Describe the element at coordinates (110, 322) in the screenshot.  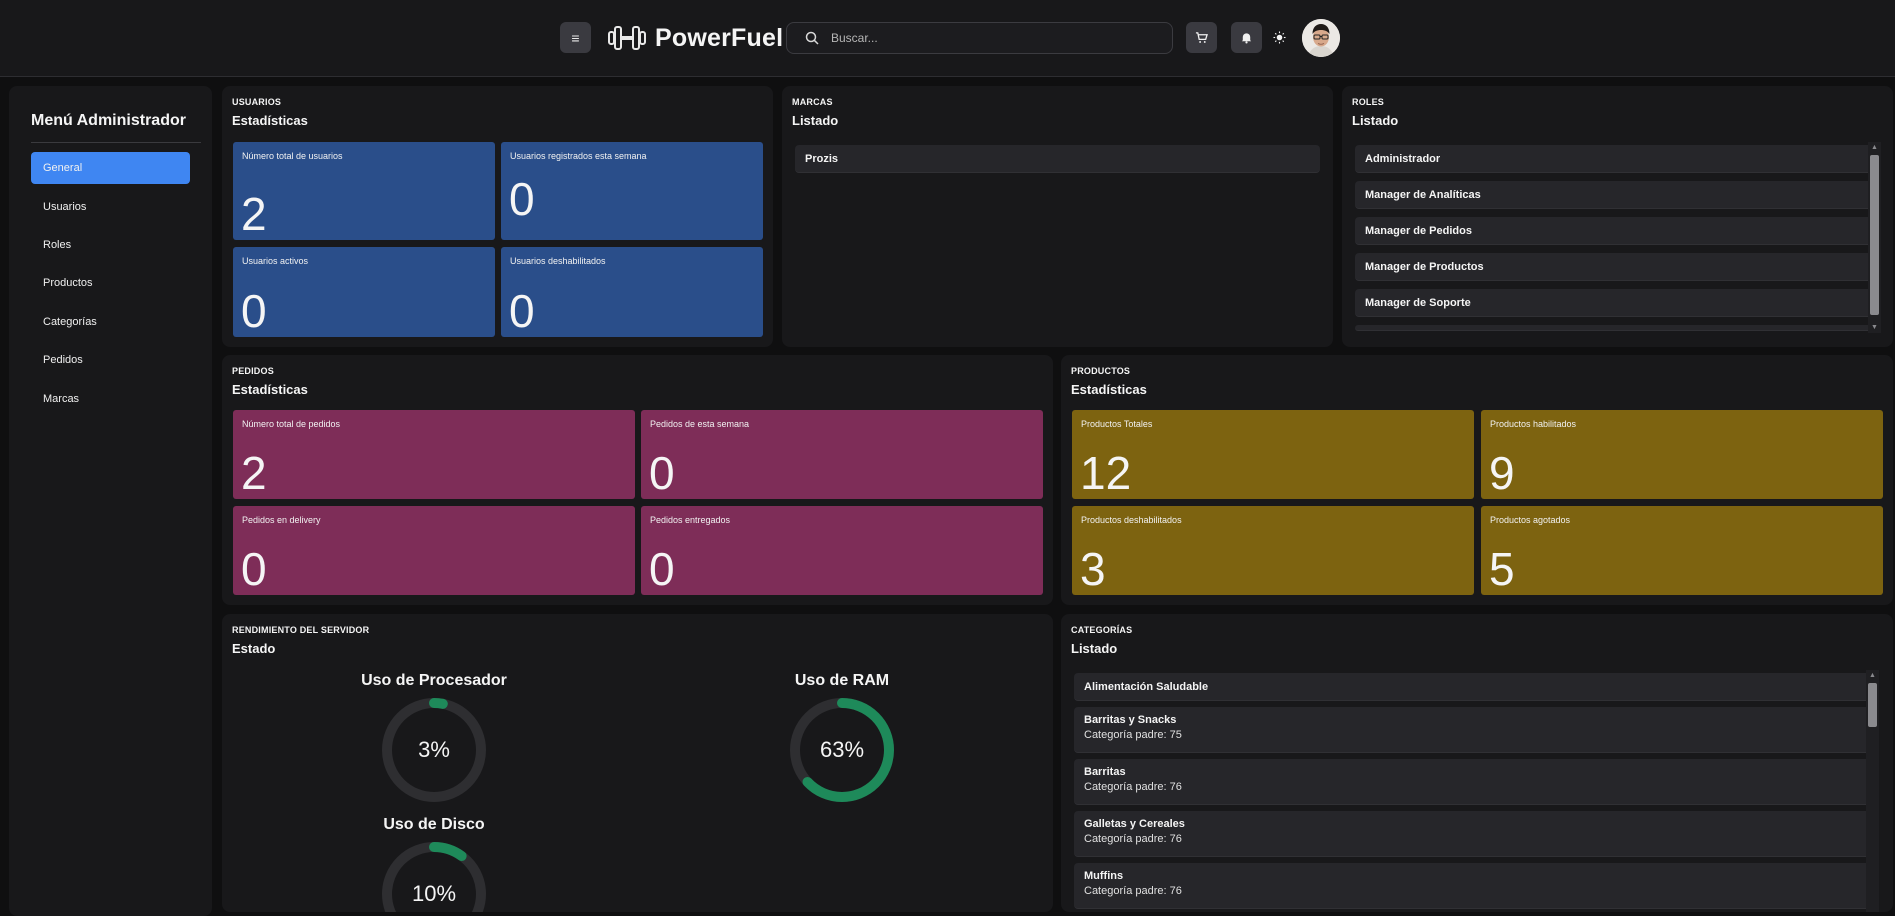
I see `sidebar-item-categorias: Categorías` at that location.